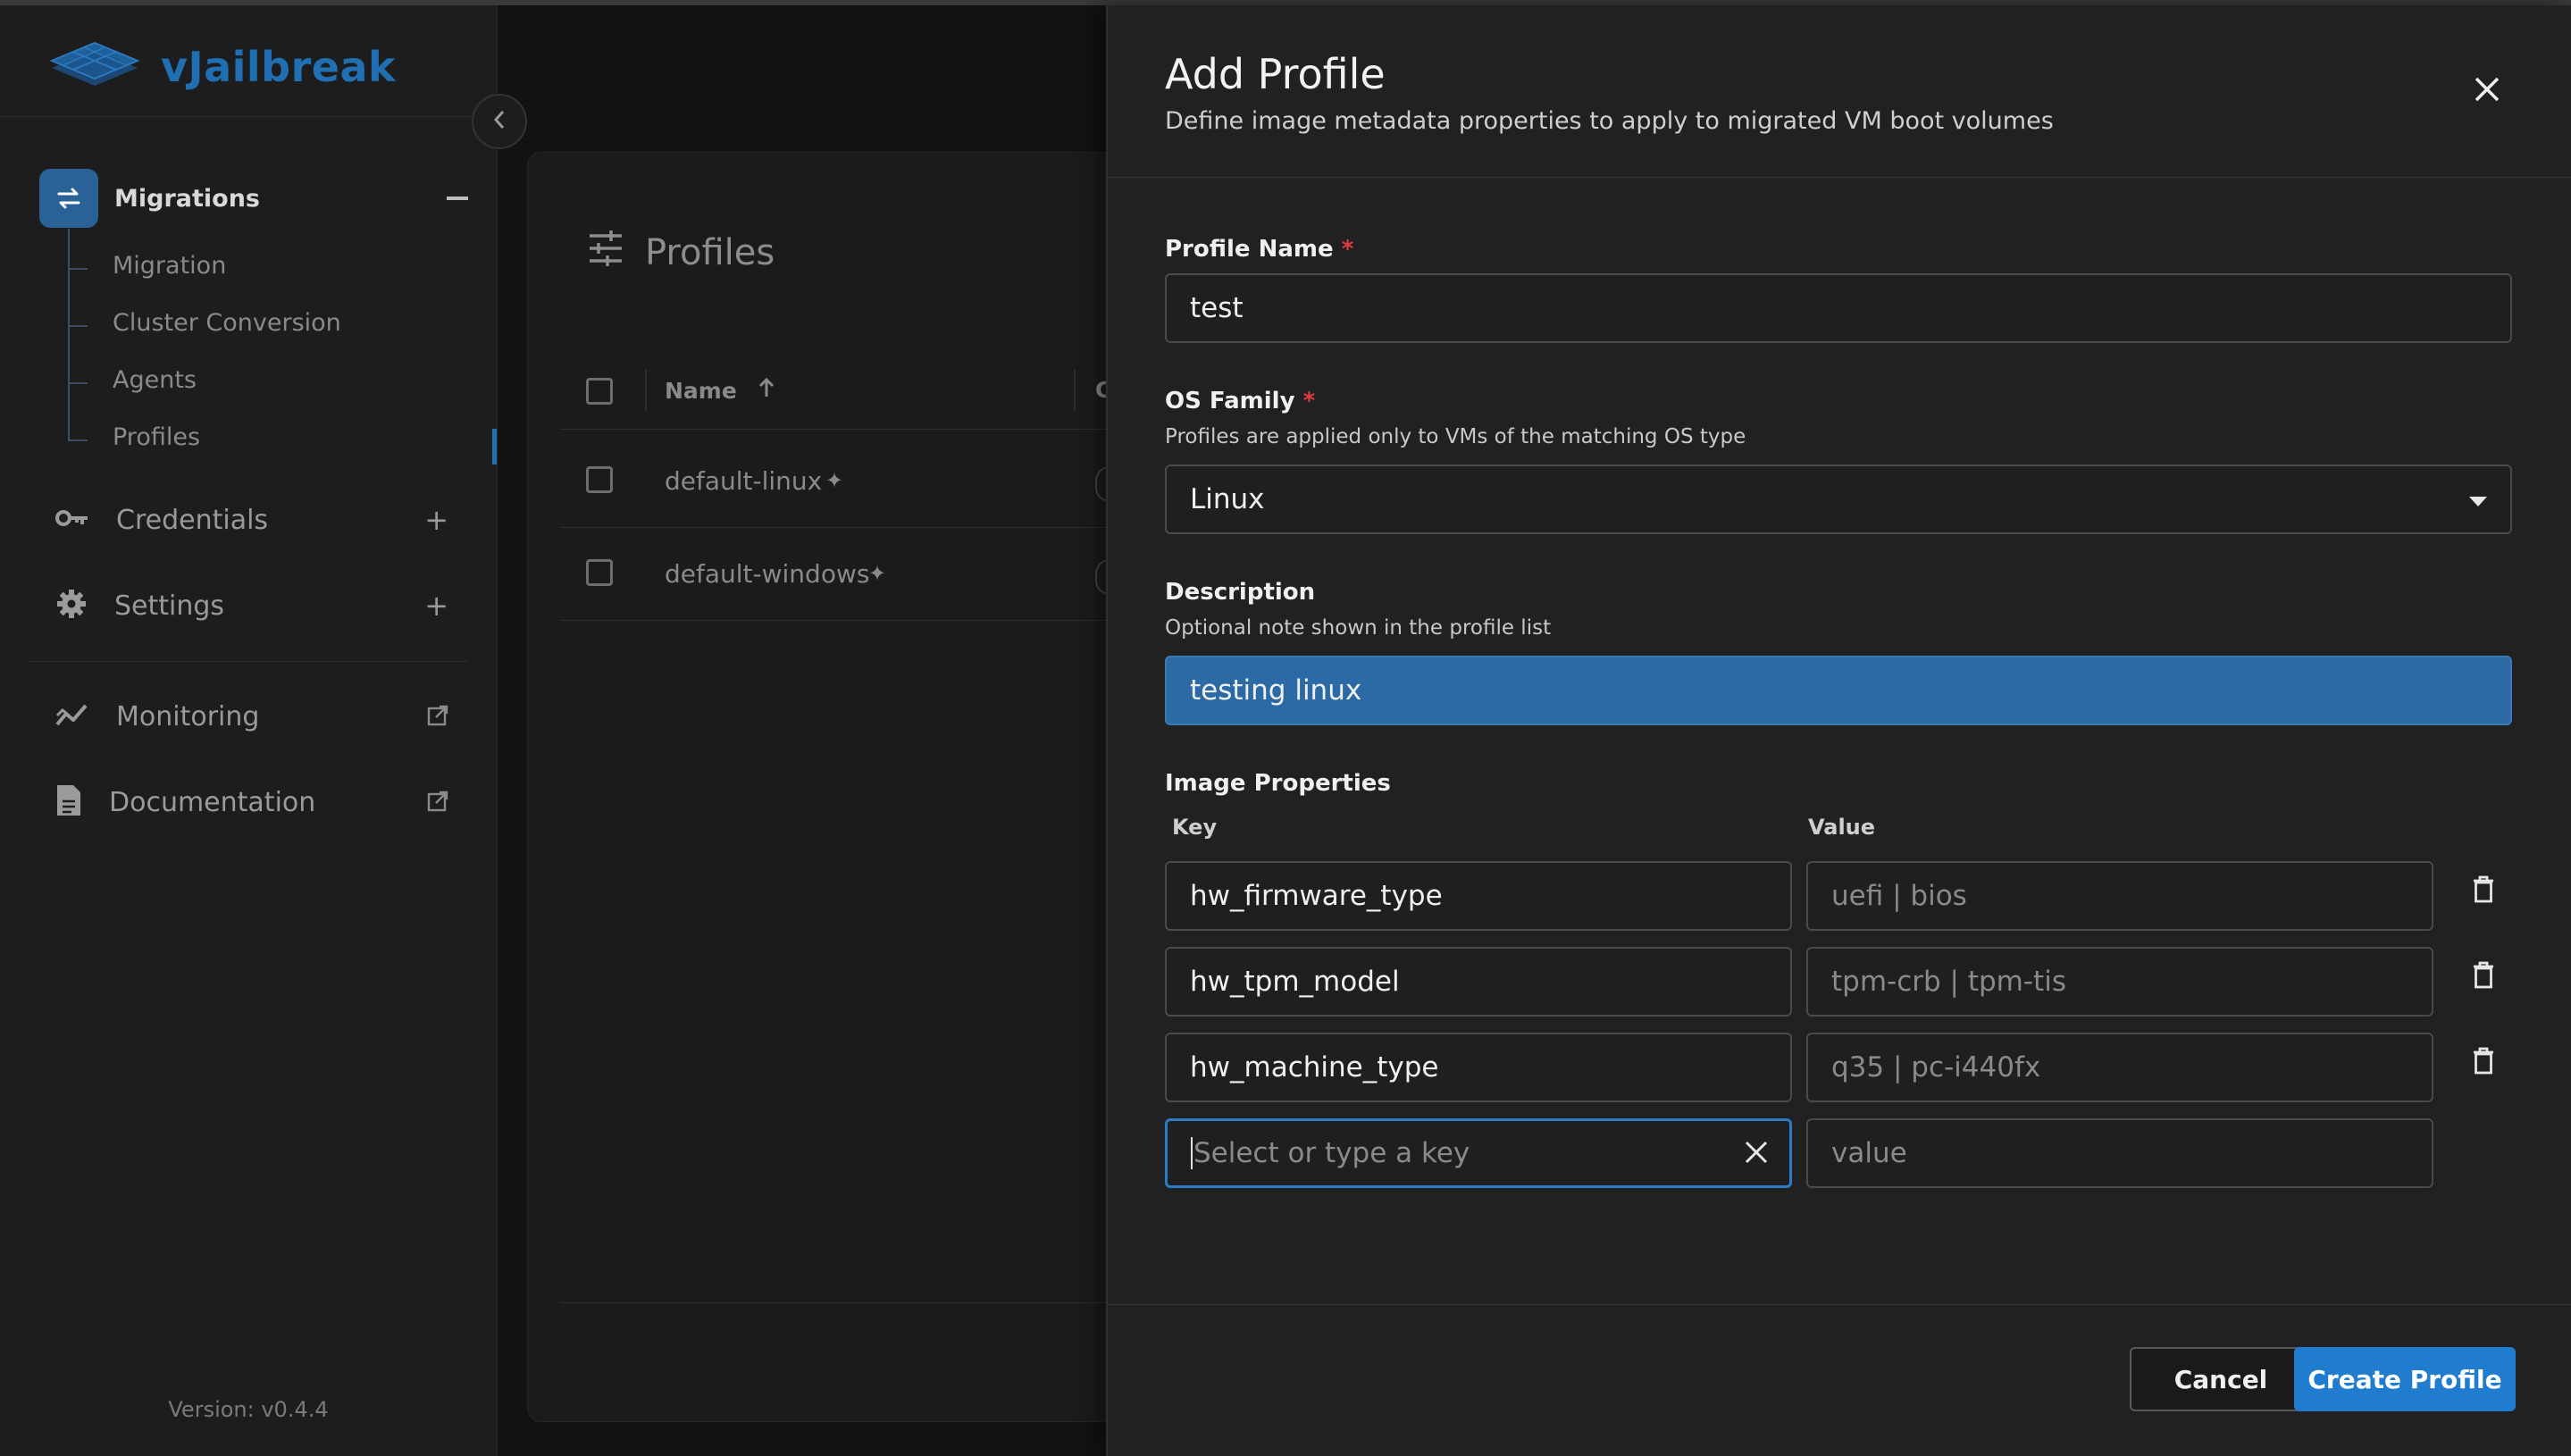 Image resolution: width=2571 pixels, height=1456 pixels. Describe the element at coordinates (1842, 827) in the screenshot. I see `value-column-header: Value` at that location.